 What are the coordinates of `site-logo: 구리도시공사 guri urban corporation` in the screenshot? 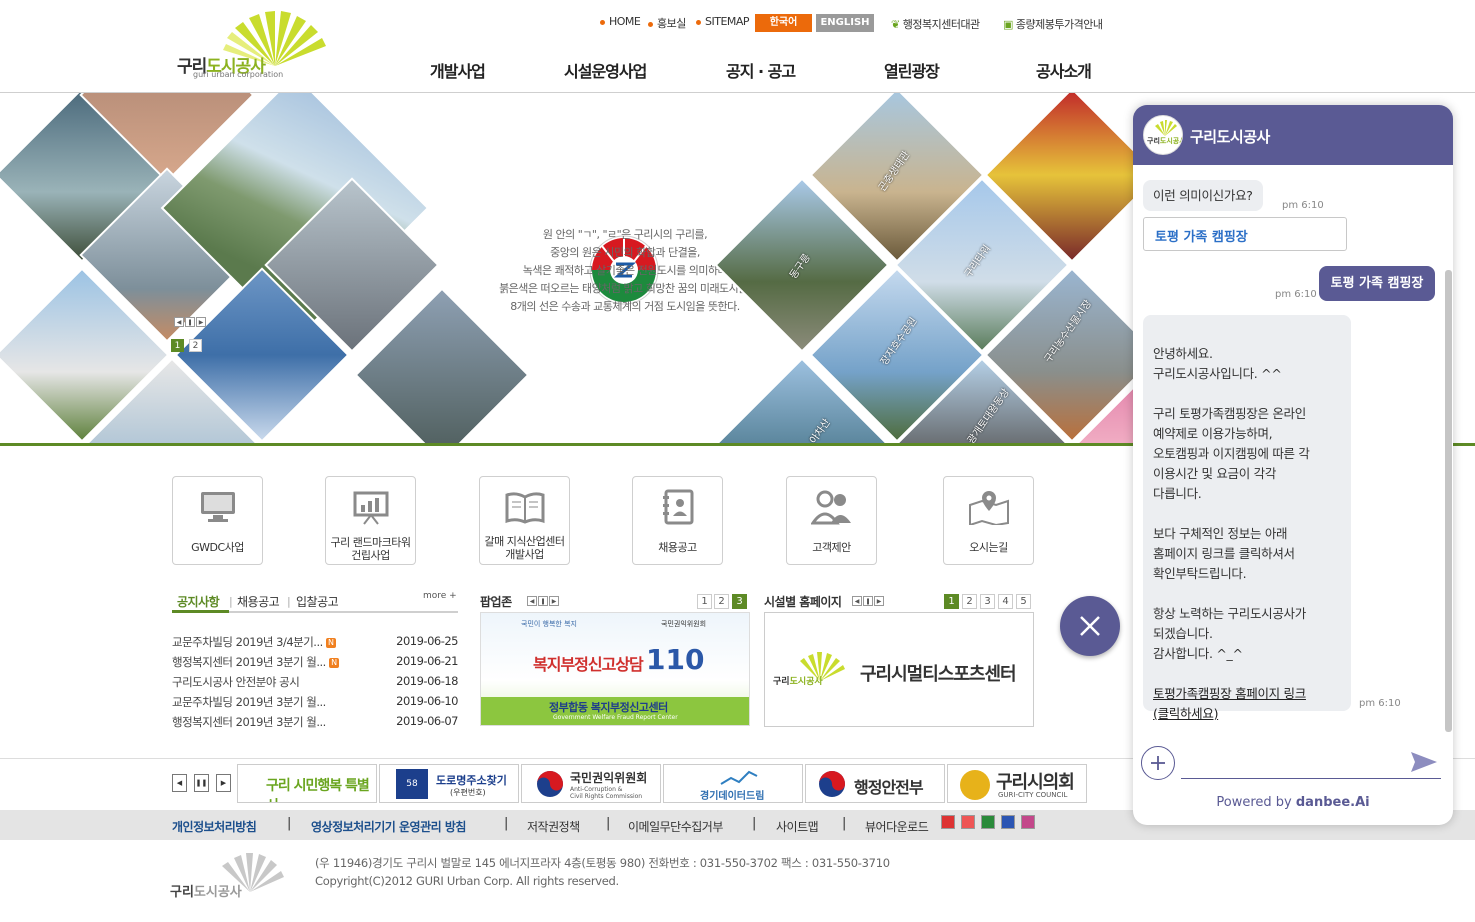 It's located at (257, 44).